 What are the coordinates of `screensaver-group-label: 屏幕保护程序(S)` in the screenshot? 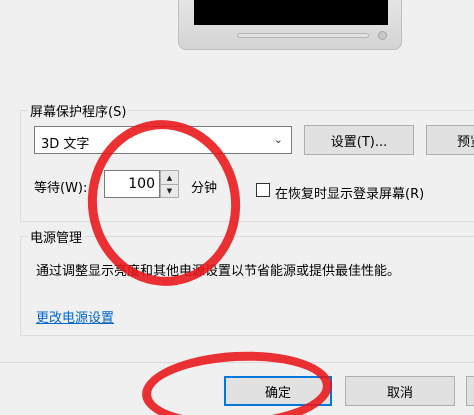 It's located at (78, 110).